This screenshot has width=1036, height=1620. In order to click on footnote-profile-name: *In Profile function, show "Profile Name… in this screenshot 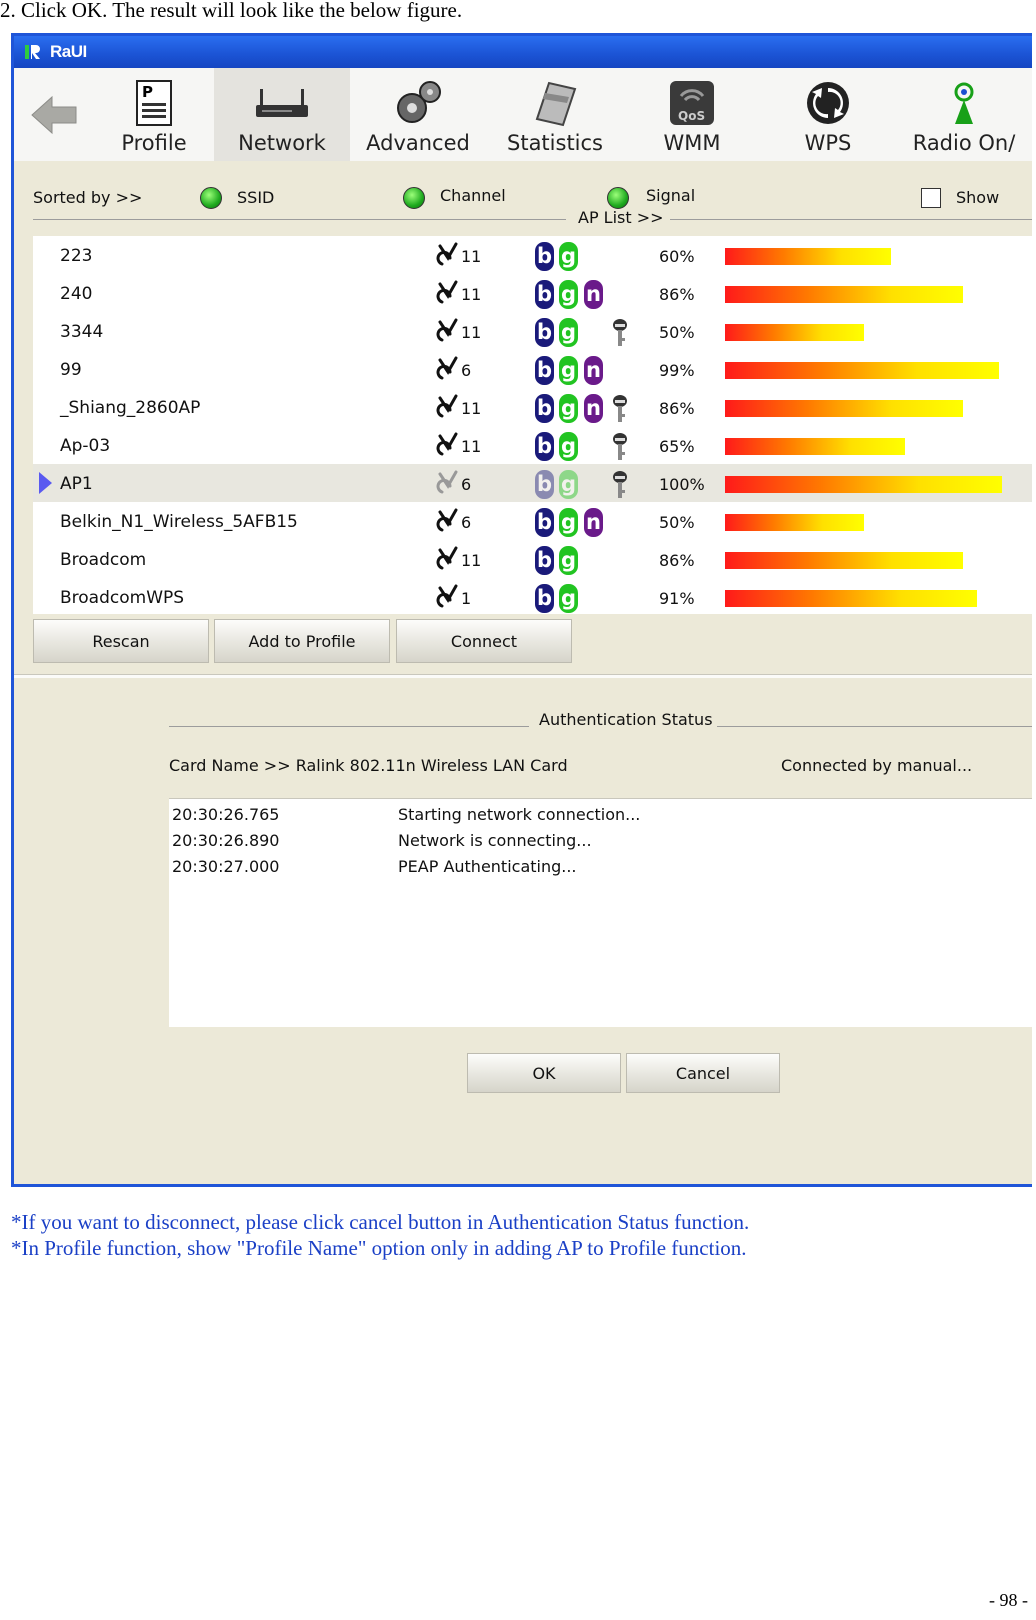, I will do `click(379, 1248)`.